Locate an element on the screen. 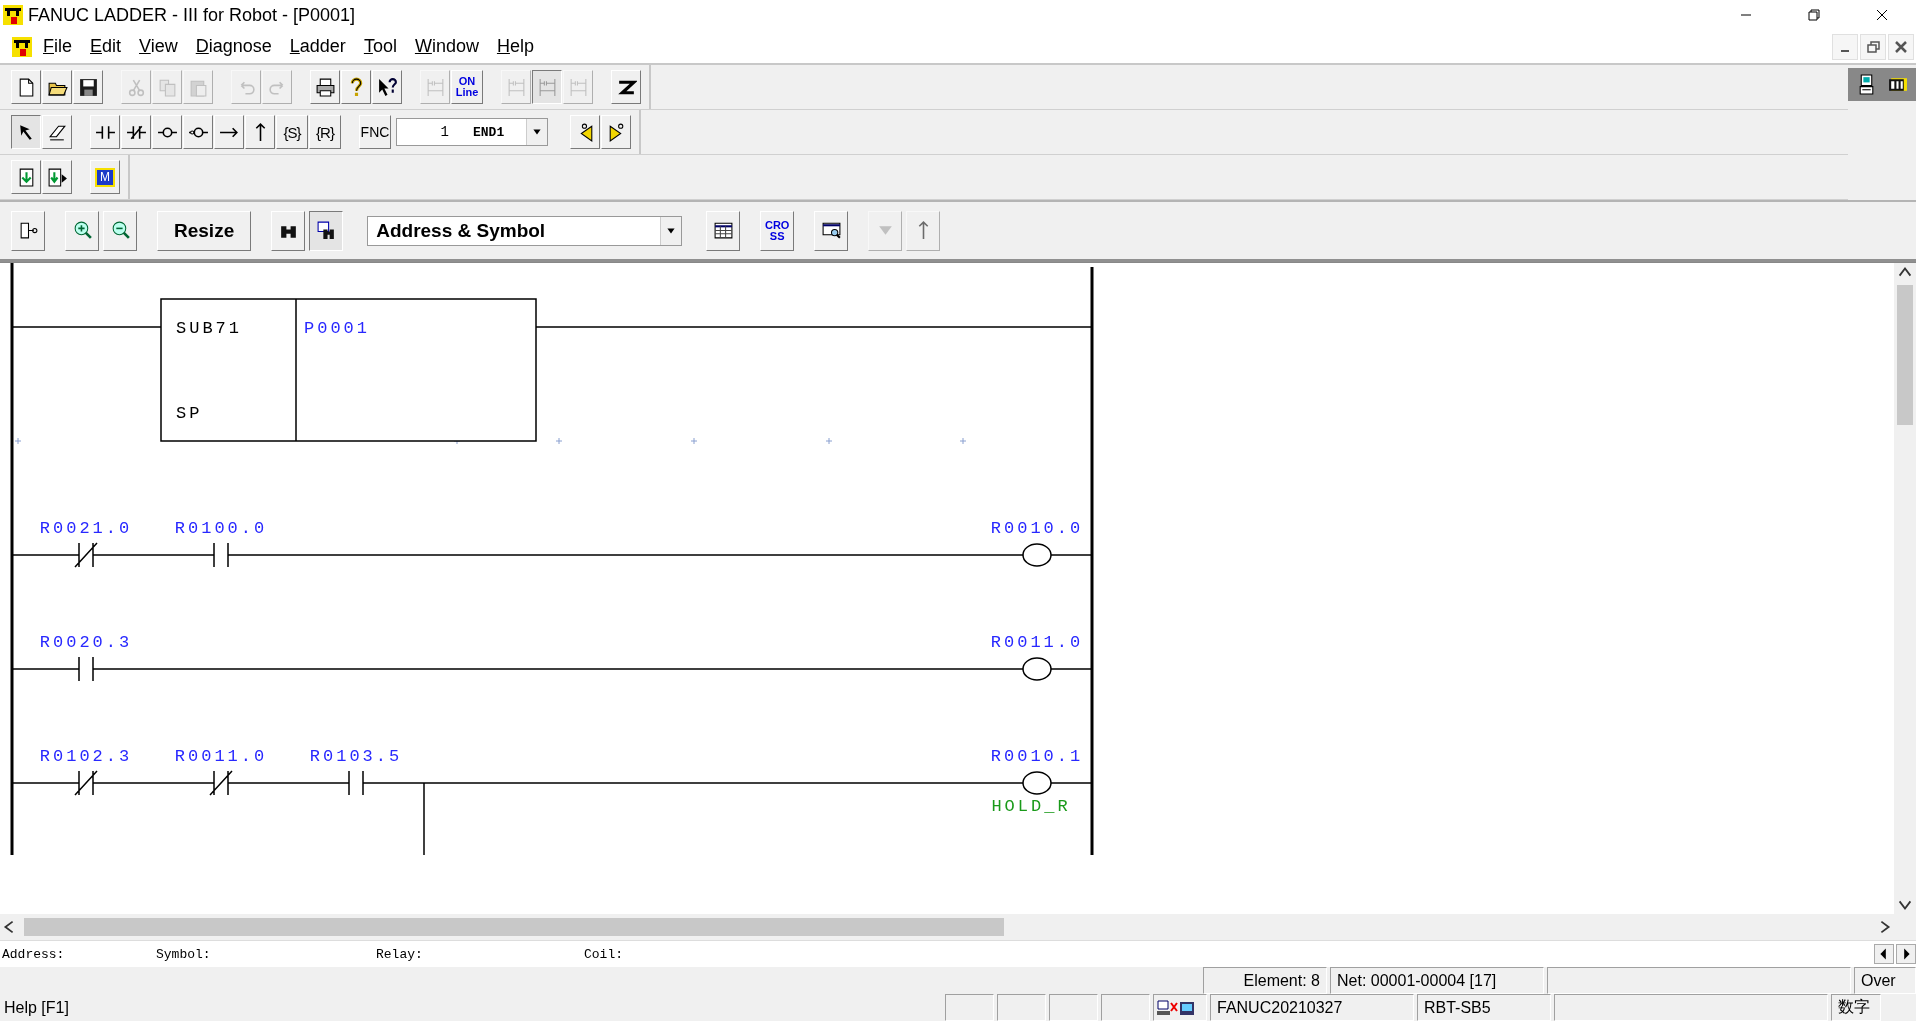  menu-item: Ladder is located at coordinates (317, 46).